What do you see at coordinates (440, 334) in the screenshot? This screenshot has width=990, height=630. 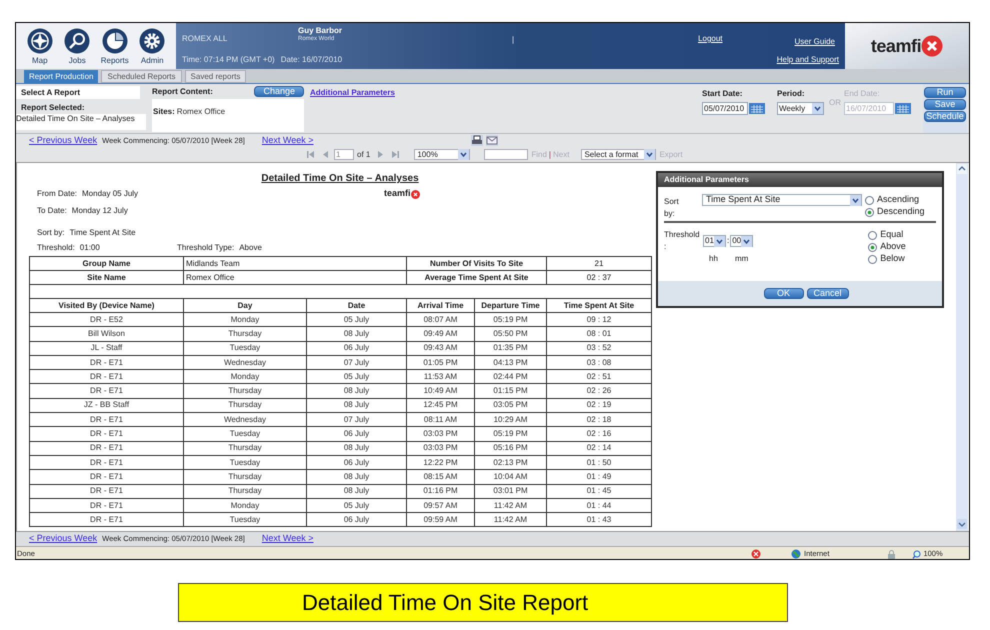 I see `table-cell: 09:49 AM` at bounding box center [440, 334].